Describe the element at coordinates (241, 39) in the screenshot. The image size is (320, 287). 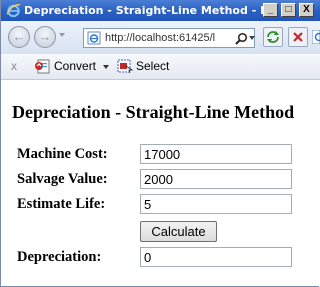
I see `search-icon` at that location.